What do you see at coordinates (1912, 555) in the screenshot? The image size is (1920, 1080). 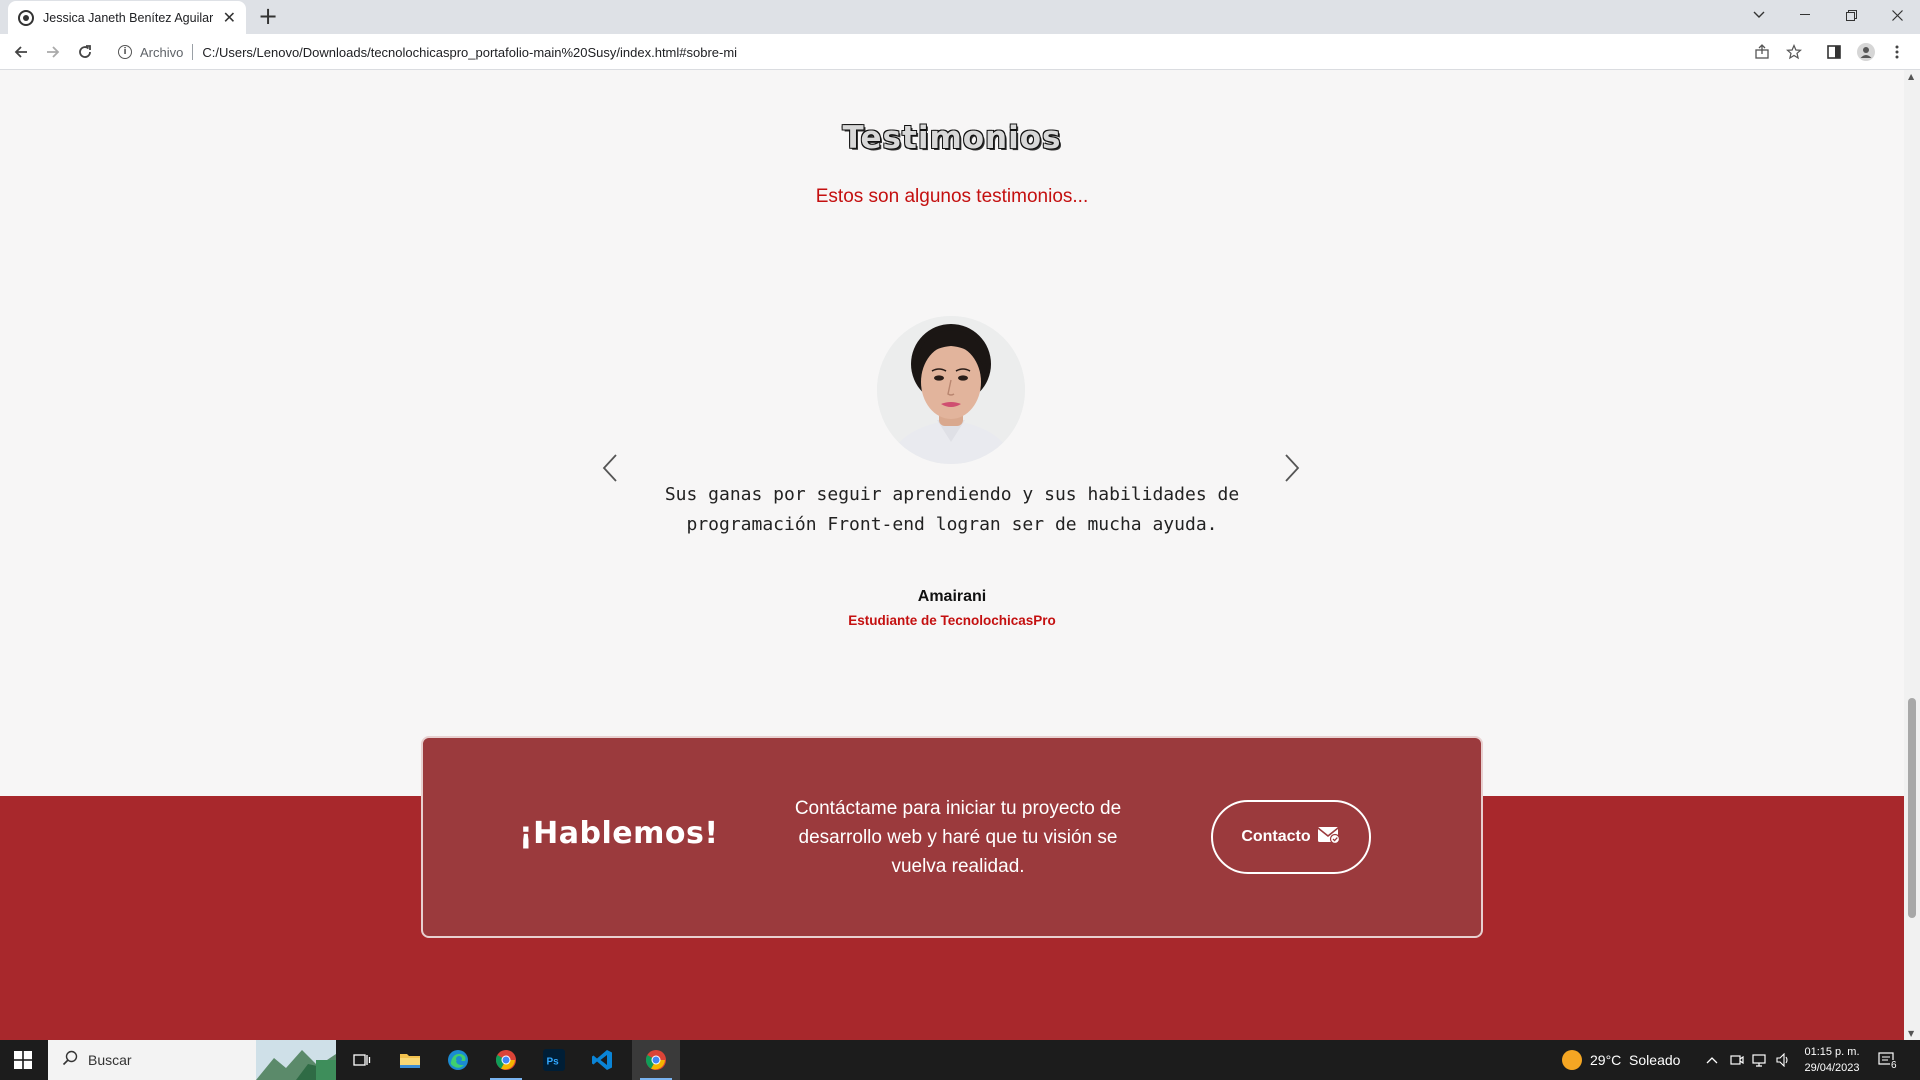 I see `vertical-scrollbar: ▲ ▼` at bounding box center [1912, 555].